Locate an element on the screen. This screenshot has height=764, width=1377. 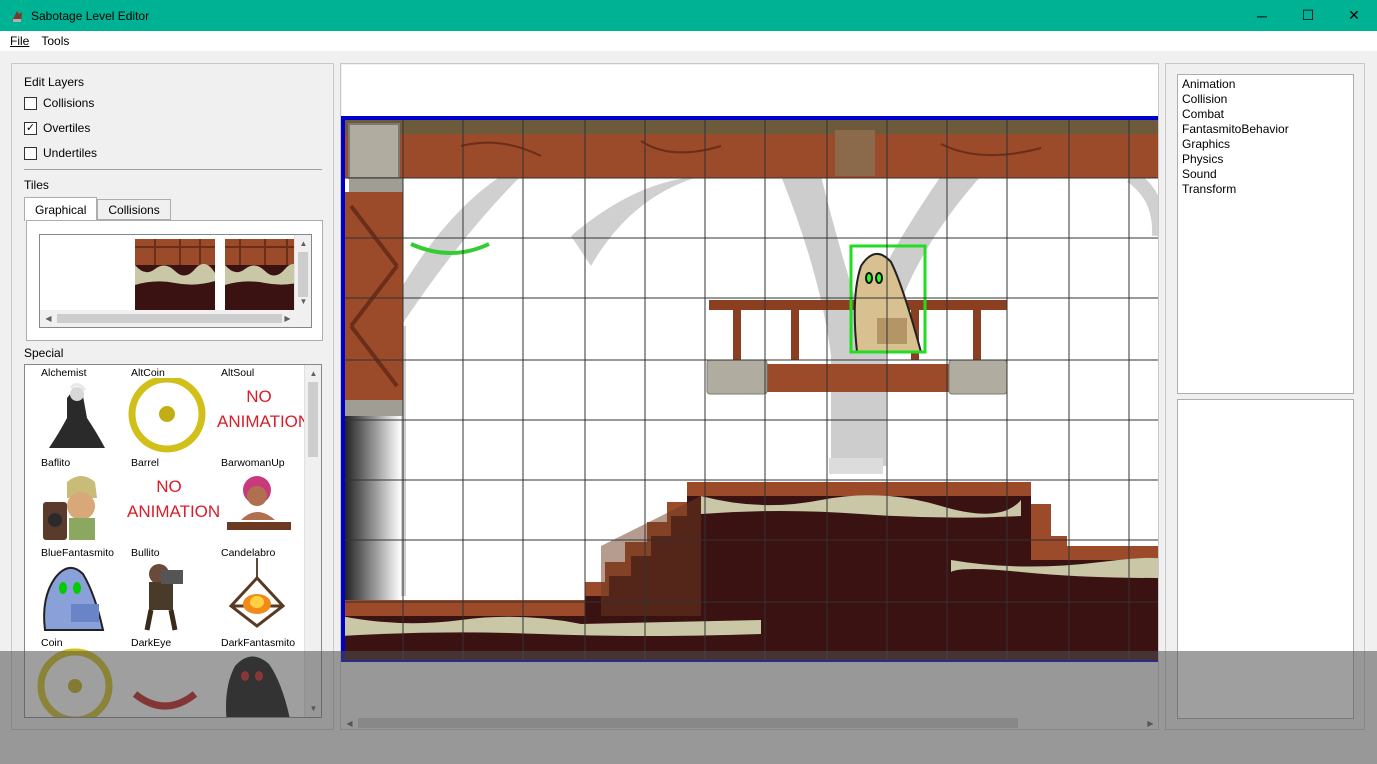
item-label: Barrel is located at coordinates (145, 463).